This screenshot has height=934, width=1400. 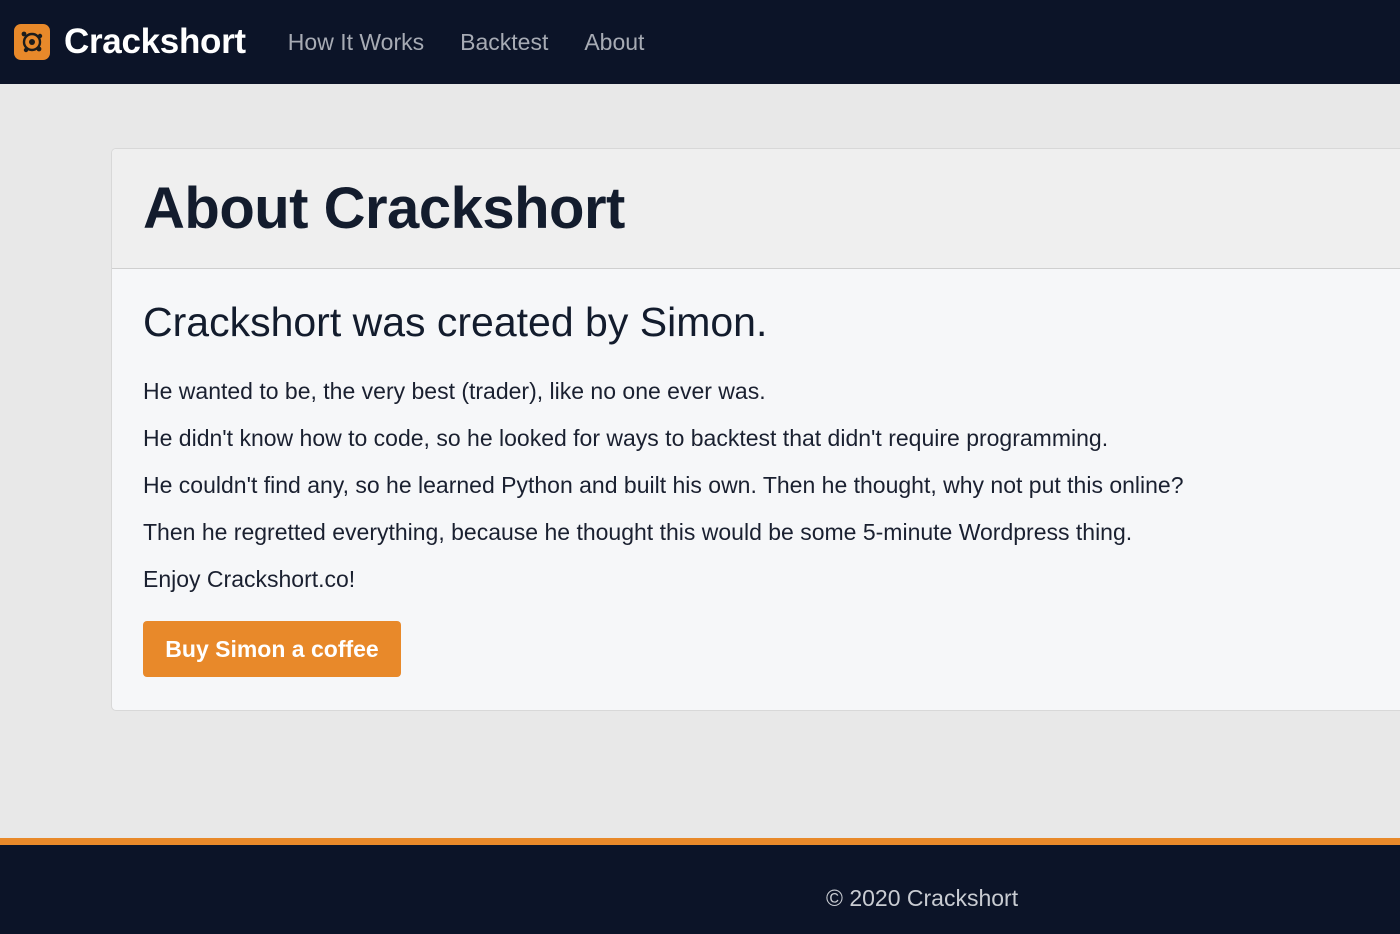 What do you see at coordinates (155, 41) in the screenshot?
I see `brand-name: Crackshort` at bounding box center [155, 41].